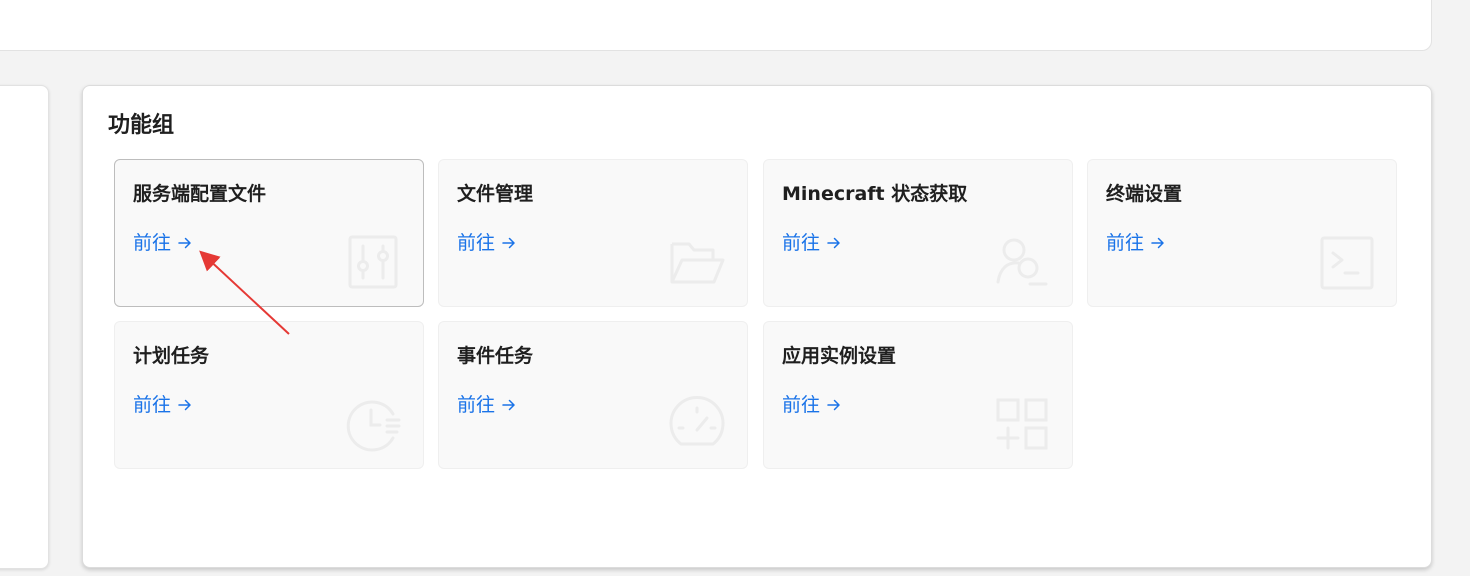 The width and height of the screenshot is (1470, 576). Describe the element at coordinates (716, 25) in the screenshot. I see `top-panel` at that location.